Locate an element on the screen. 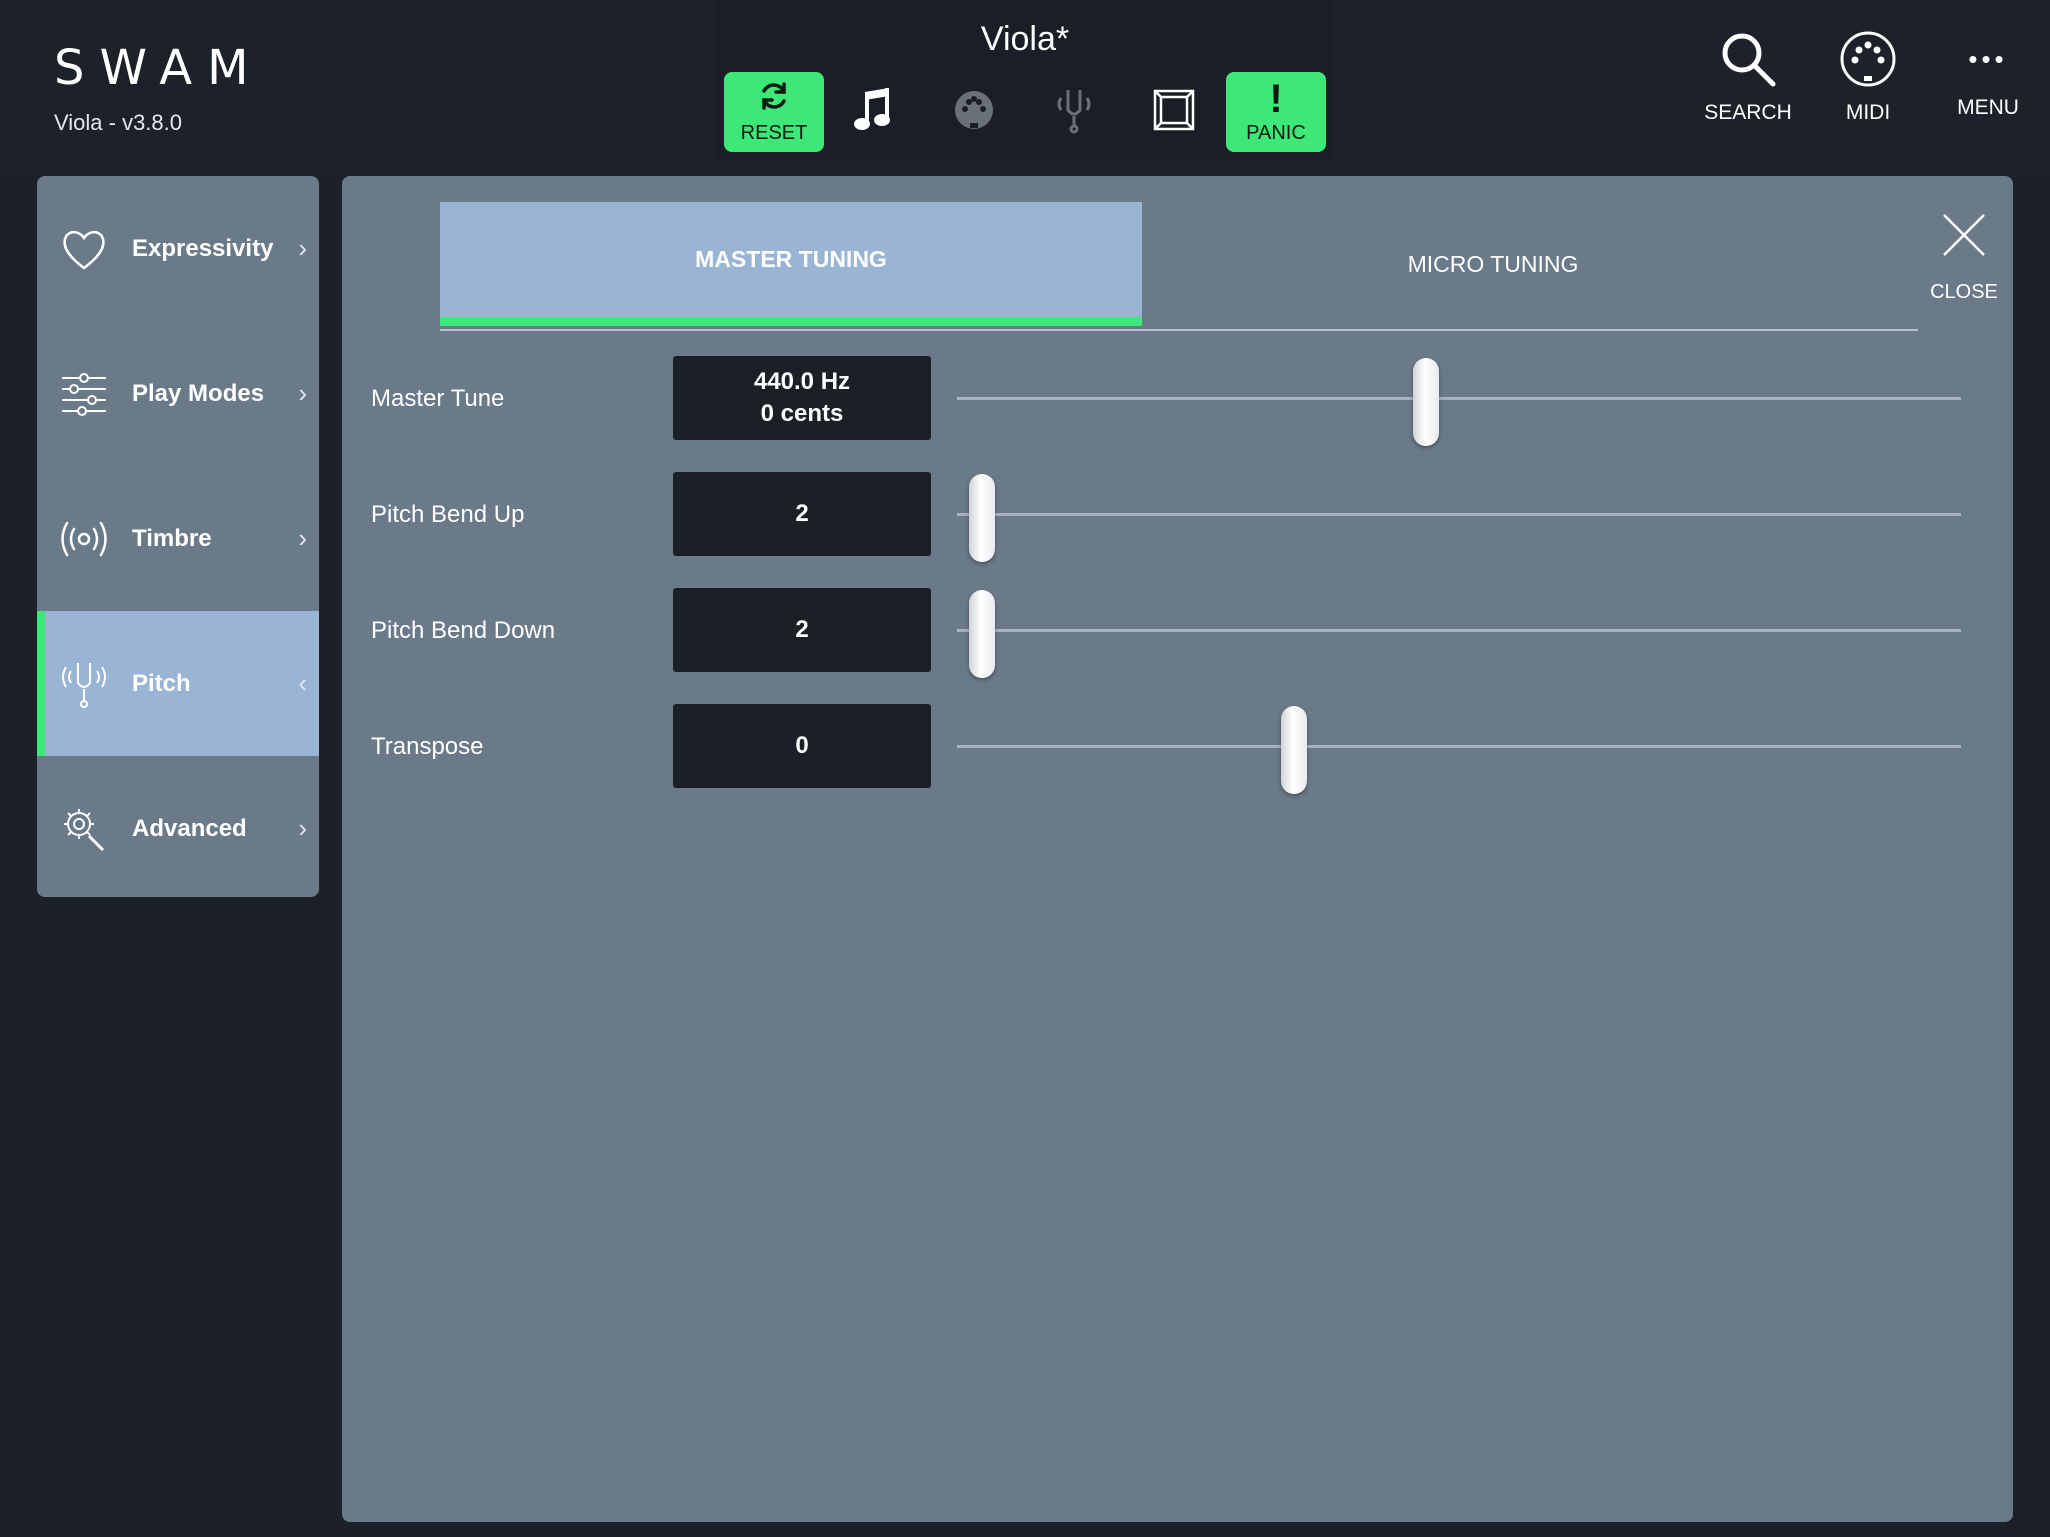 Image resolution: width=2050 pixels, height=1537 pixels. fullscreen-button is located at coordinates (1174, 112).